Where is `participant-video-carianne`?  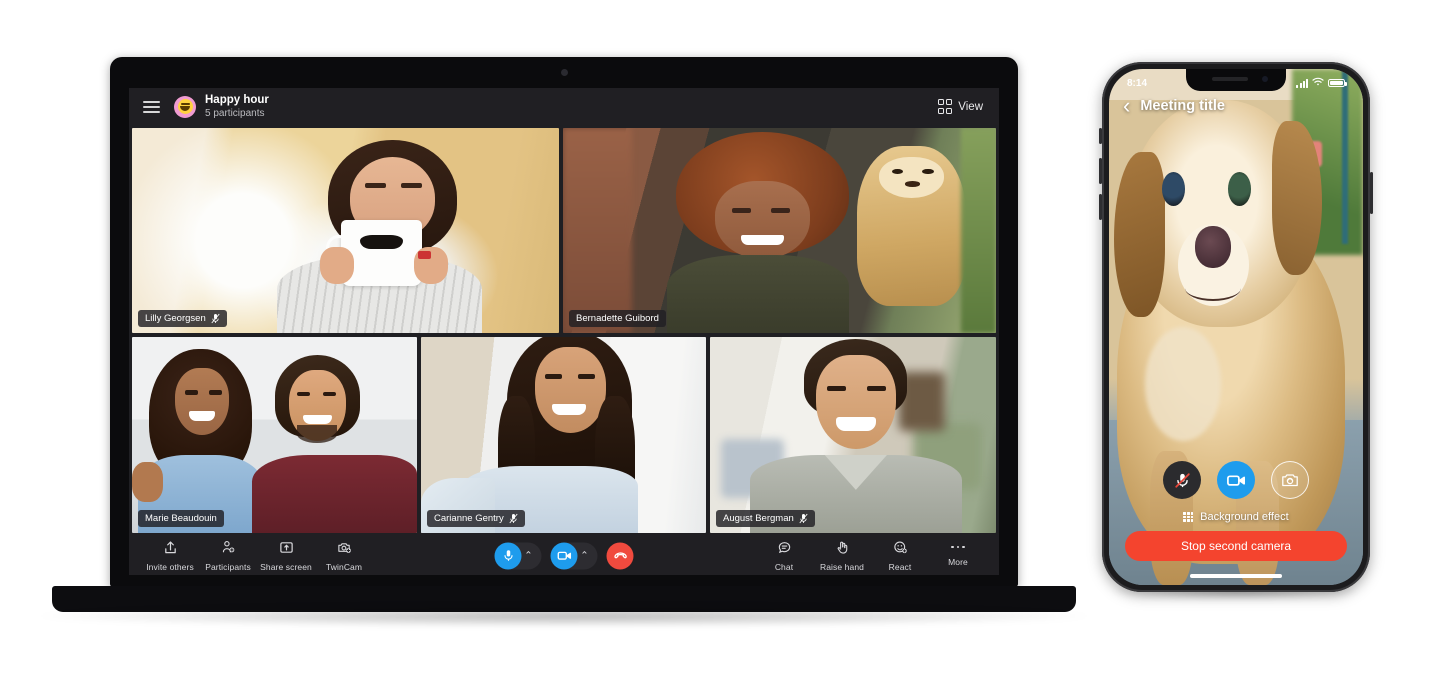
participant-video-carianne is located at coordinates (563, 435).